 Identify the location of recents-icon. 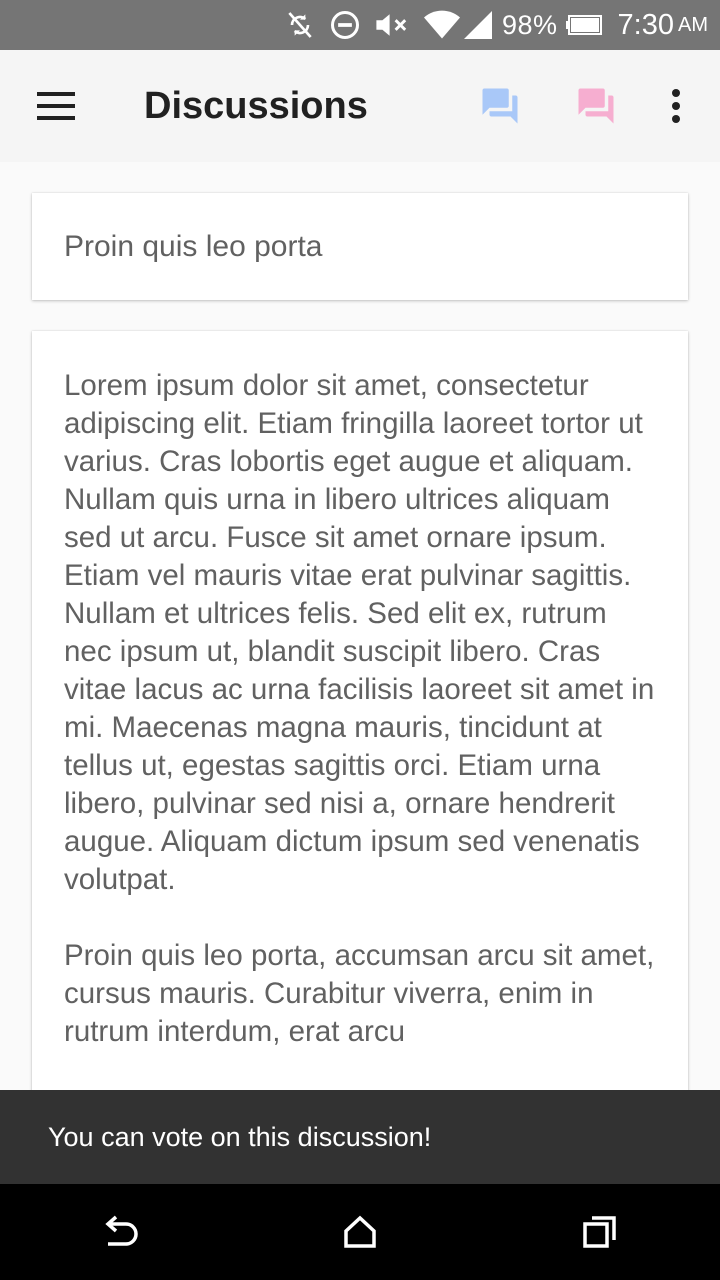
(599, 1232).